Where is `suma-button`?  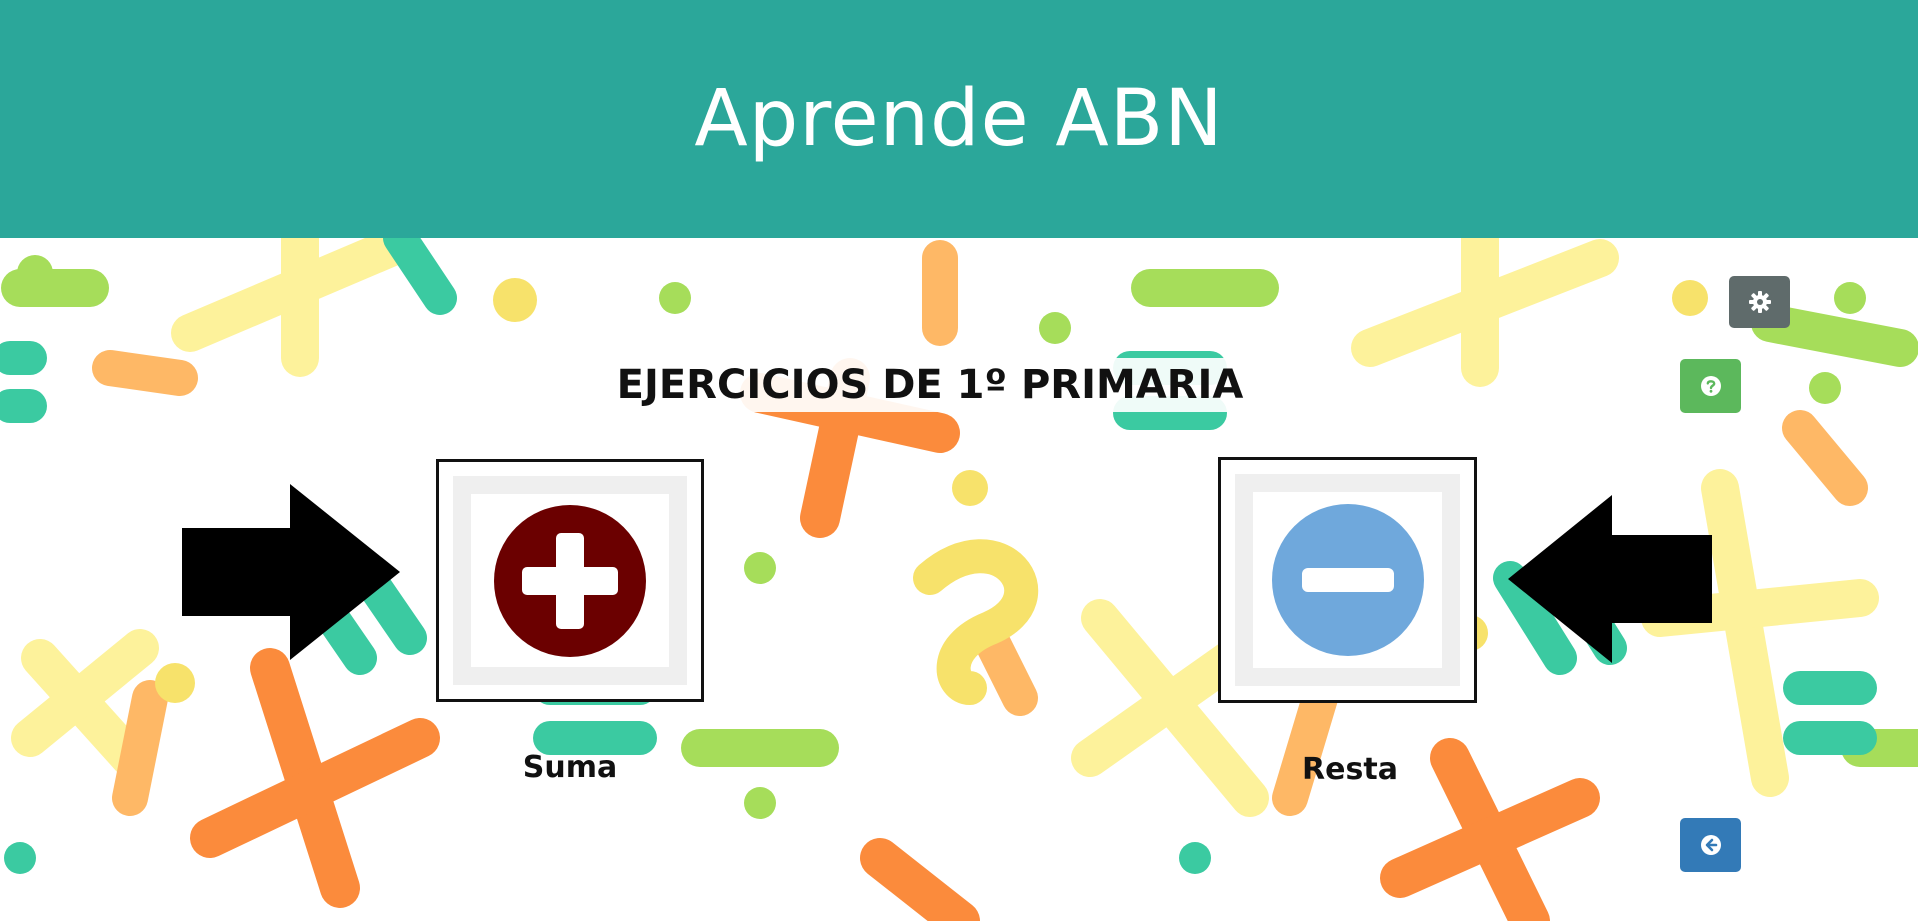
suma-button is located at coordinates (570, 580).